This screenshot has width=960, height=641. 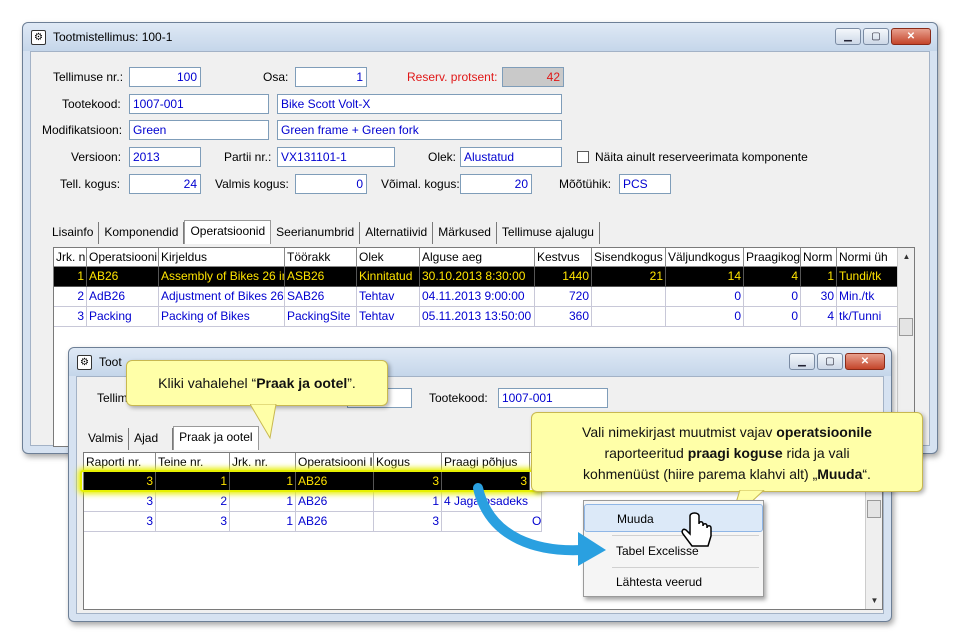 What do you see at coordinates (110, 362) in the screenshot?
I see `sub-window-title: Toot` at bounding box center [110, 362].